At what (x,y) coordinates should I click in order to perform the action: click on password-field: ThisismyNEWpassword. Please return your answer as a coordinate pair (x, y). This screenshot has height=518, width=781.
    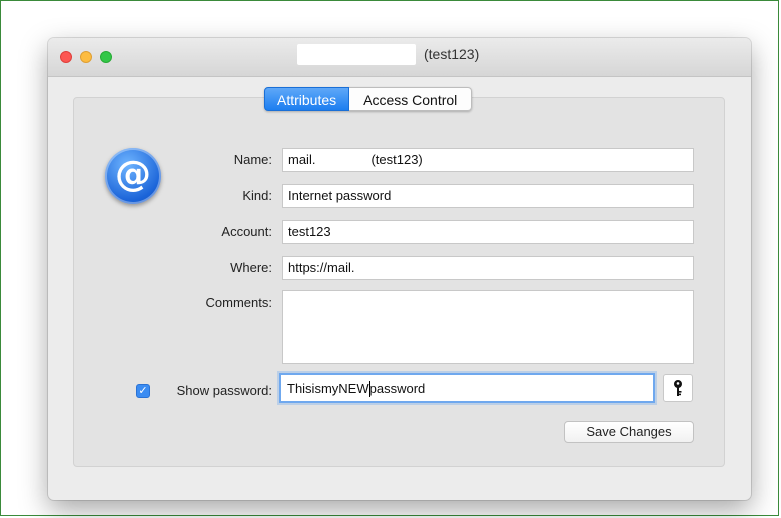
    Looking at the image, I should click on (467, 388).